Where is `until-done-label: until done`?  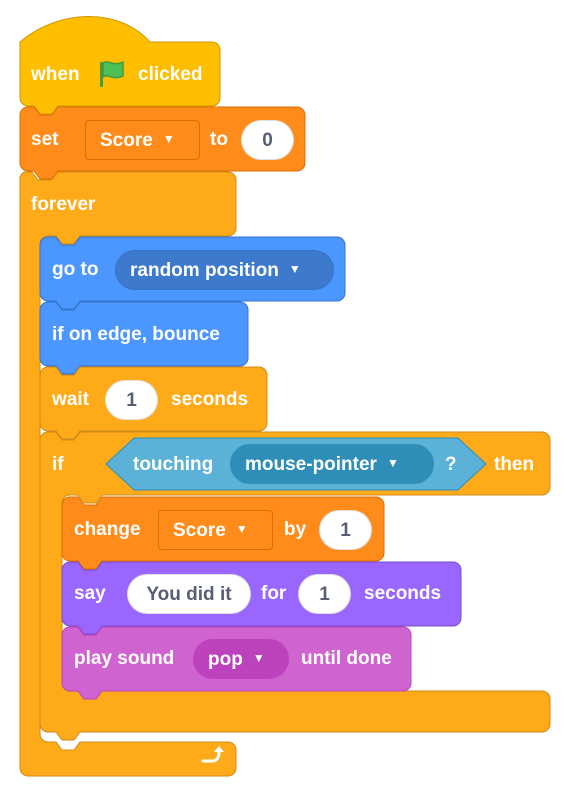 until-done-label: until done is located at coordinates (346, 658).